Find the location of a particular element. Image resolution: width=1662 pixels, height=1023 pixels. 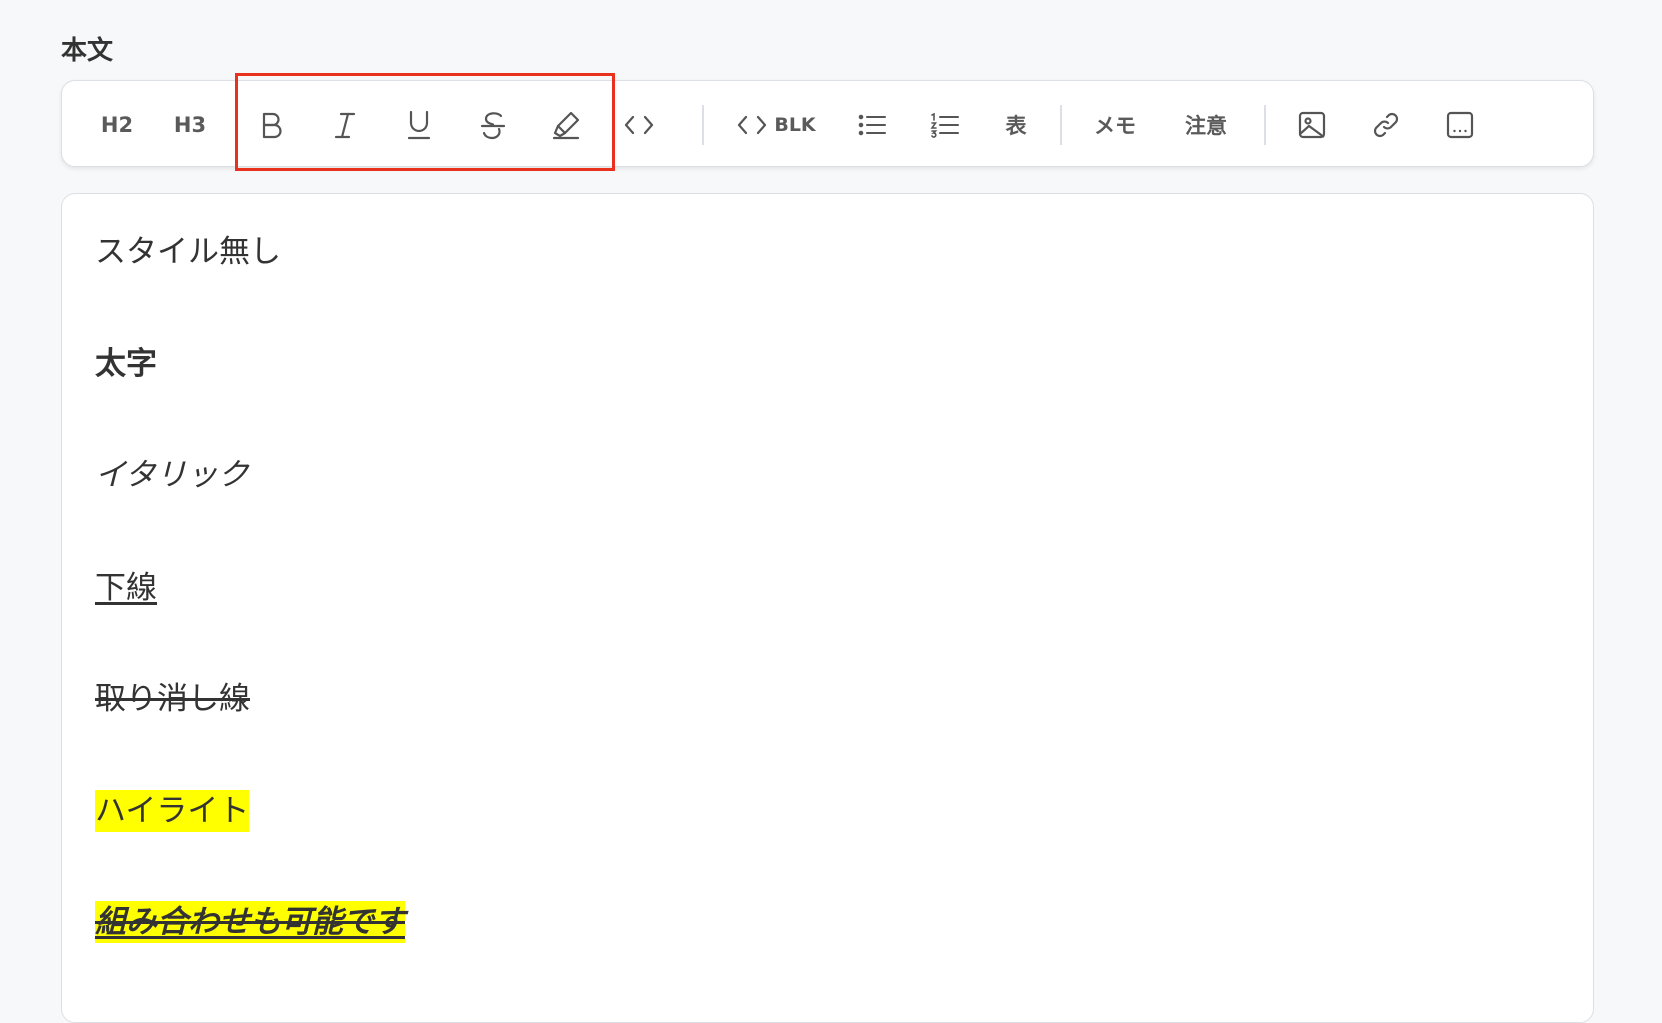

image-button is located at coordinates (1312, 124).